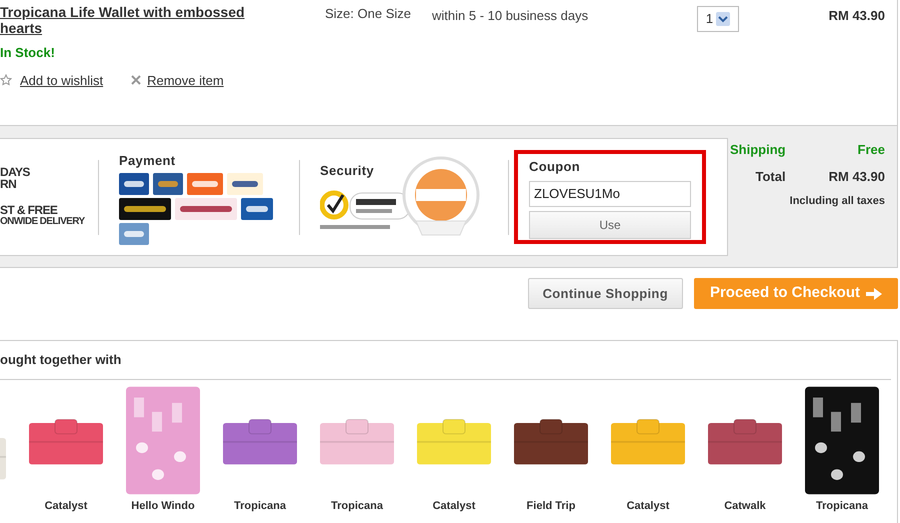  I want to click on remove-link: Remove item, so click(185, 80).